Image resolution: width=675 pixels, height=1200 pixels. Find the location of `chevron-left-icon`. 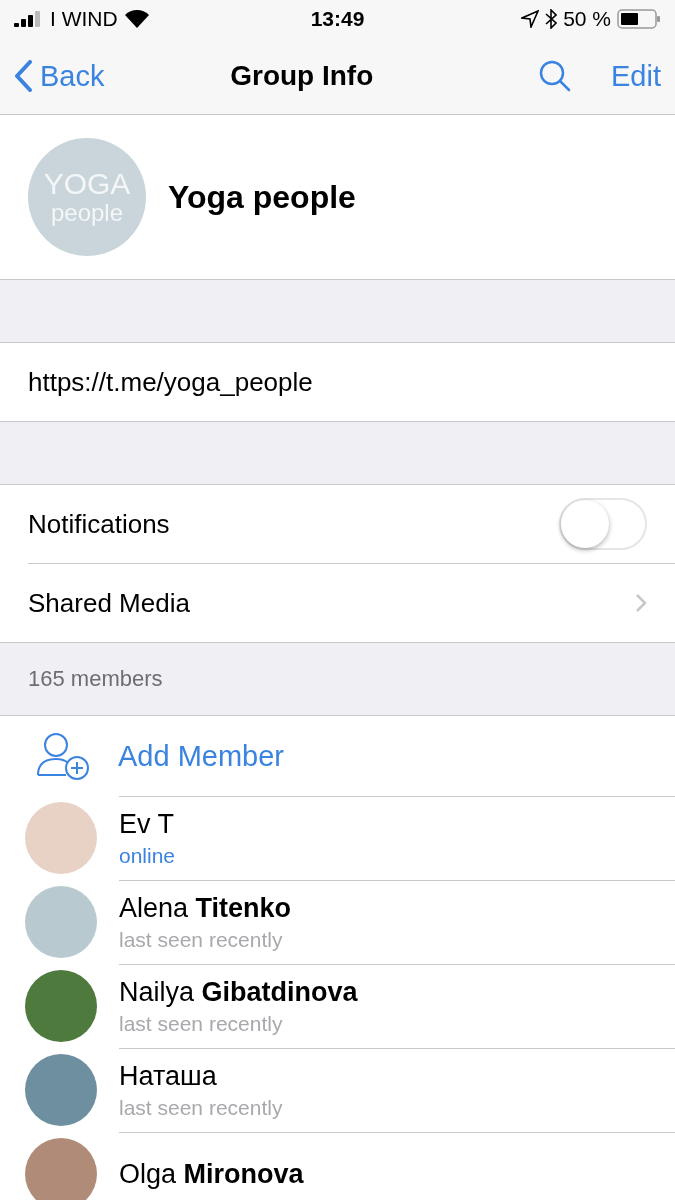

chevron-left-icon is located at coordinates (23, 76).